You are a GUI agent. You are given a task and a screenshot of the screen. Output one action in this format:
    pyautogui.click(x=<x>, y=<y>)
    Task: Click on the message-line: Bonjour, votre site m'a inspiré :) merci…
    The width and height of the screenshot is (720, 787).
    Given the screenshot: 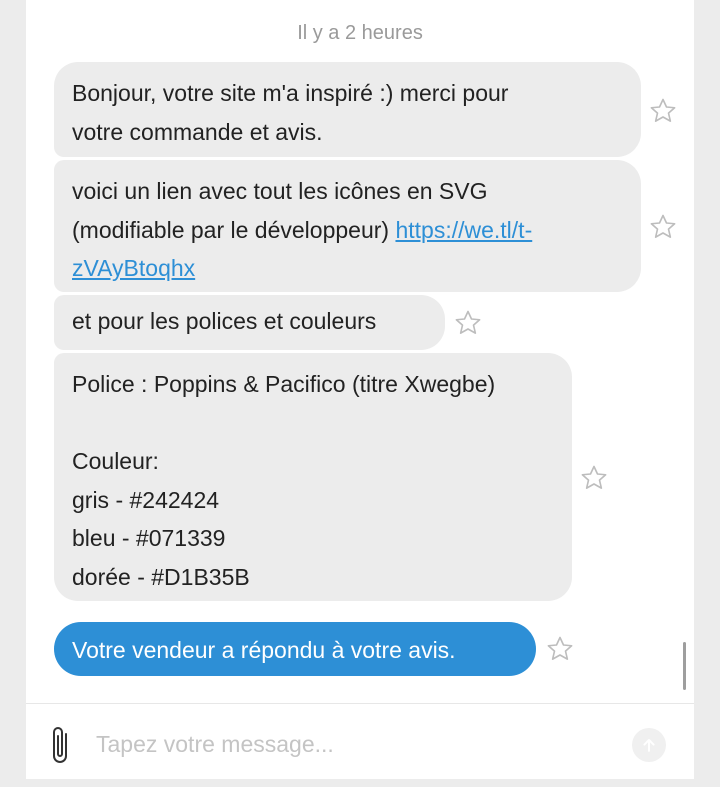 What is the action you would take?
    pyautogui.click(x=290, y=93)
    